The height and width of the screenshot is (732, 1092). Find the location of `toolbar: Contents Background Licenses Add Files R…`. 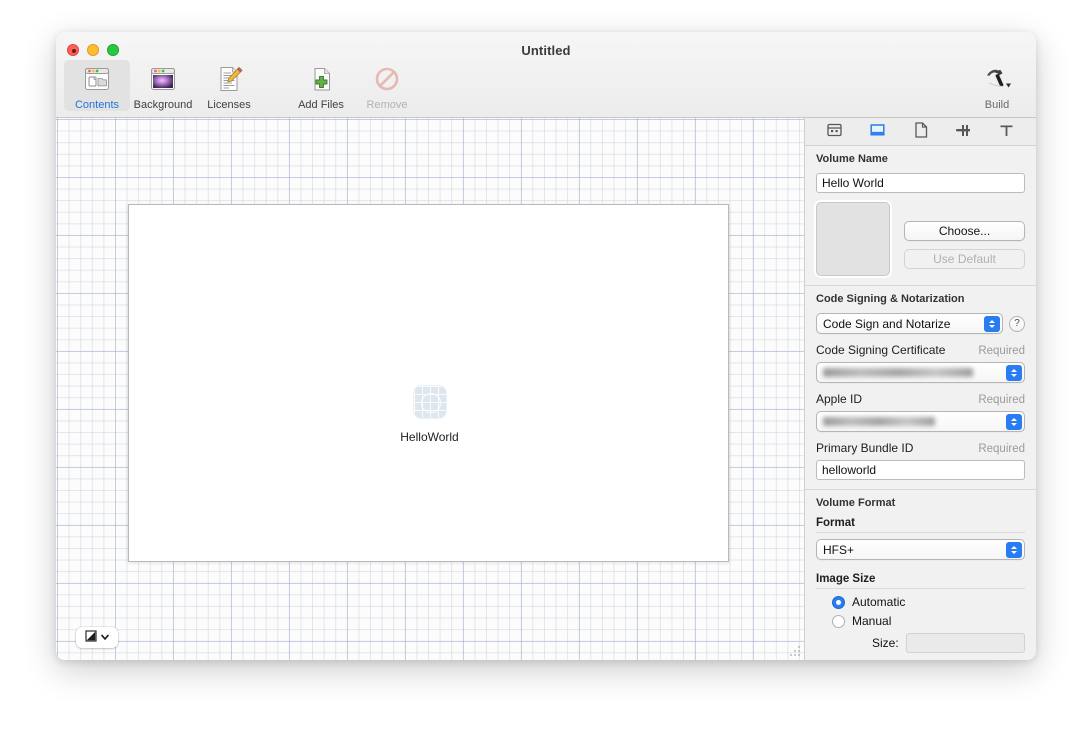

toolbar: Contents Background Licenses Add Files R… is located at coordinates (546, 89).